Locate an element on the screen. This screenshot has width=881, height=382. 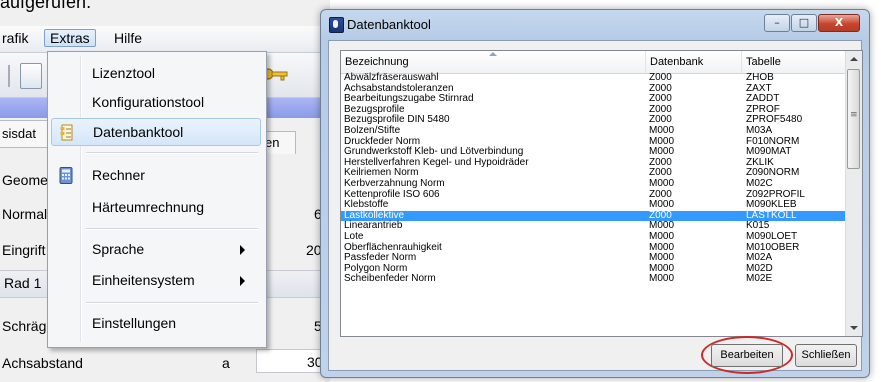
table-row: Lastkollektive Z000 LASTKOLL is located at coordinates (593, 216).